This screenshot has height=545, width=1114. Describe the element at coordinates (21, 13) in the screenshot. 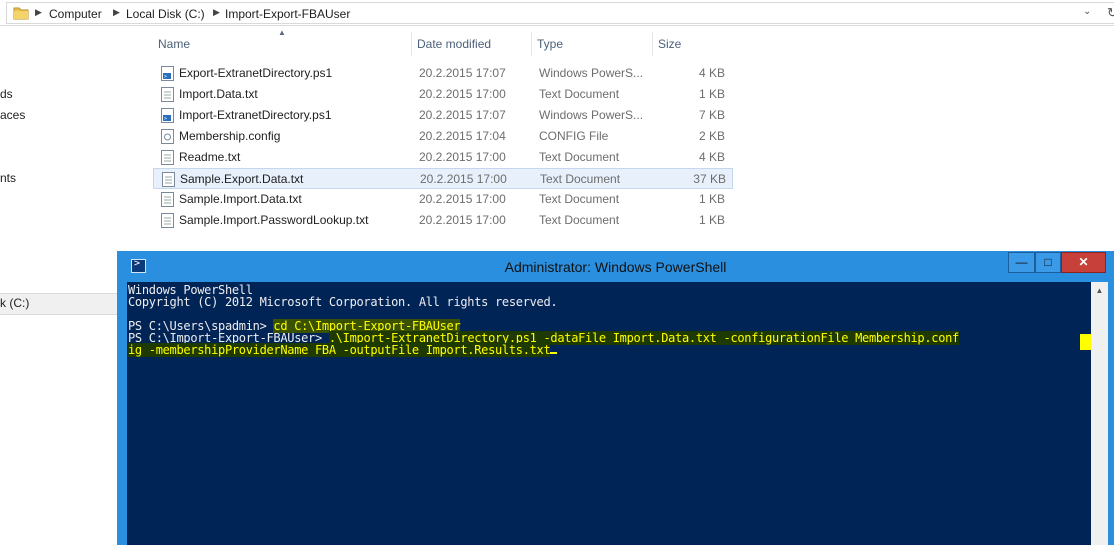

I see `folder-icon` at that location.